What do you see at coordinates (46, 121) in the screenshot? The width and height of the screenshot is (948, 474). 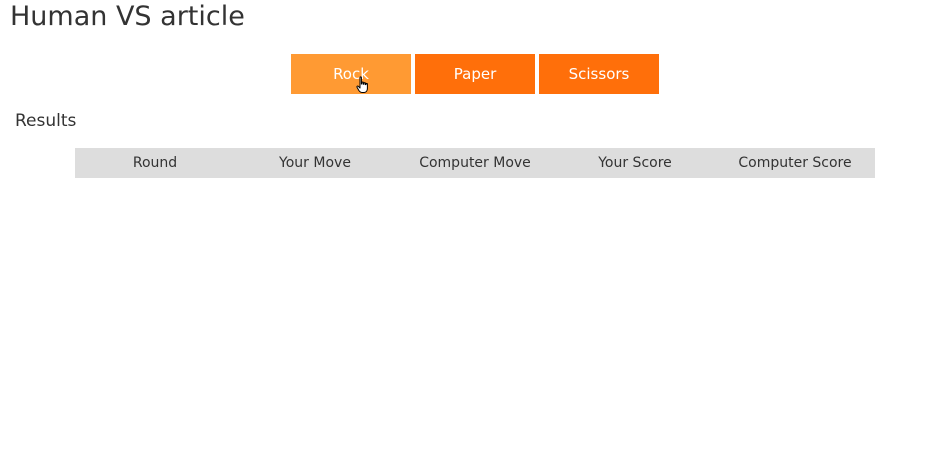 I see `results-heading: Results` at bounding box center [46, 121].